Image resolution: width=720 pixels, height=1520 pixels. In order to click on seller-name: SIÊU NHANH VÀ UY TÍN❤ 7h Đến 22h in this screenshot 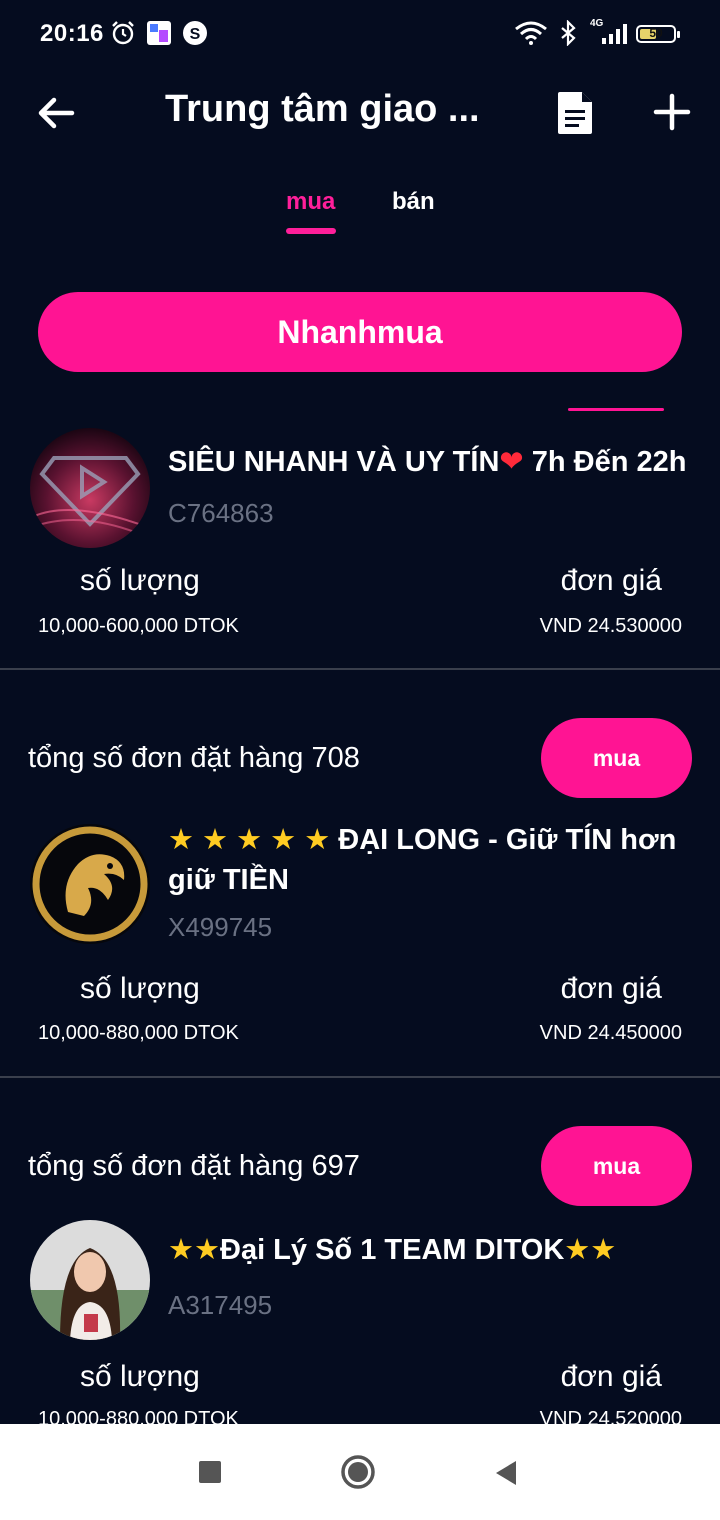, I will do `click(433, 462)`.